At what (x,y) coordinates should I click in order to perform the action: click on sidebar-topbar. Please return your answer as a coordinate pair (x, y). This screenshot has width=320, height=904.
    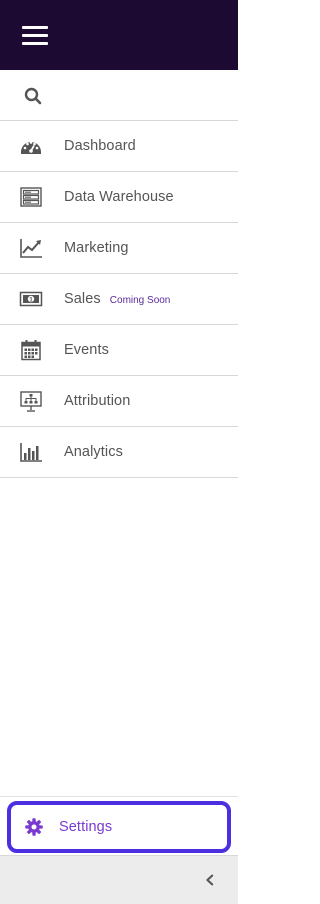
    Looking at the image, I should click on (119, 35).